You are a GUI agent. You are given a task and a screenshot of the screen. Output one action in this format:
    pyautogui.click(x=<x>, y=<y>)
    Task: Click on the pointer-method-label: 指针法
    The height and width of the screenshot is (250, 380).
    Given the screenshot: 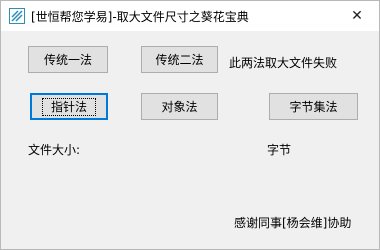 What is the action you would take?
    pyautogui.click(x=68, y=106)
    